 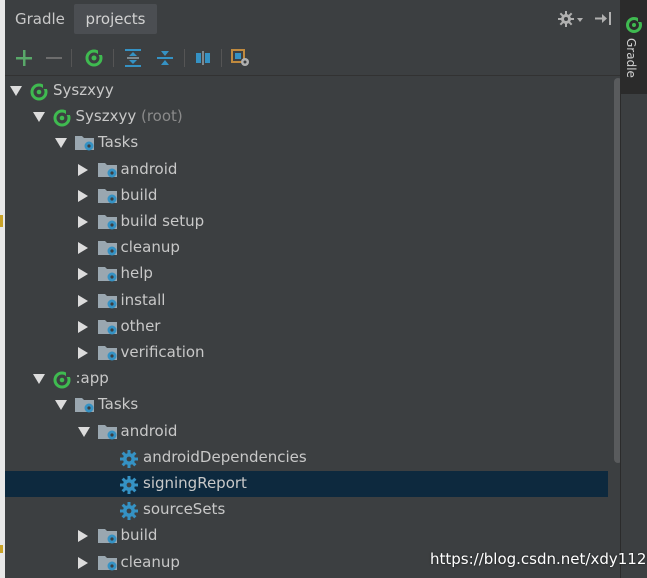 I want to click on edge-marker, so click(x=1, y=221).